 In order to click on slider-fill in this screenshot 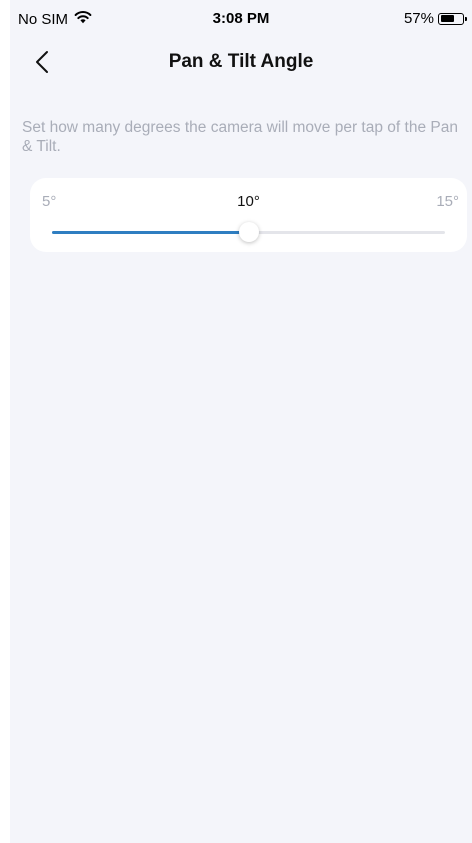, I will do `click(150, 232)`.